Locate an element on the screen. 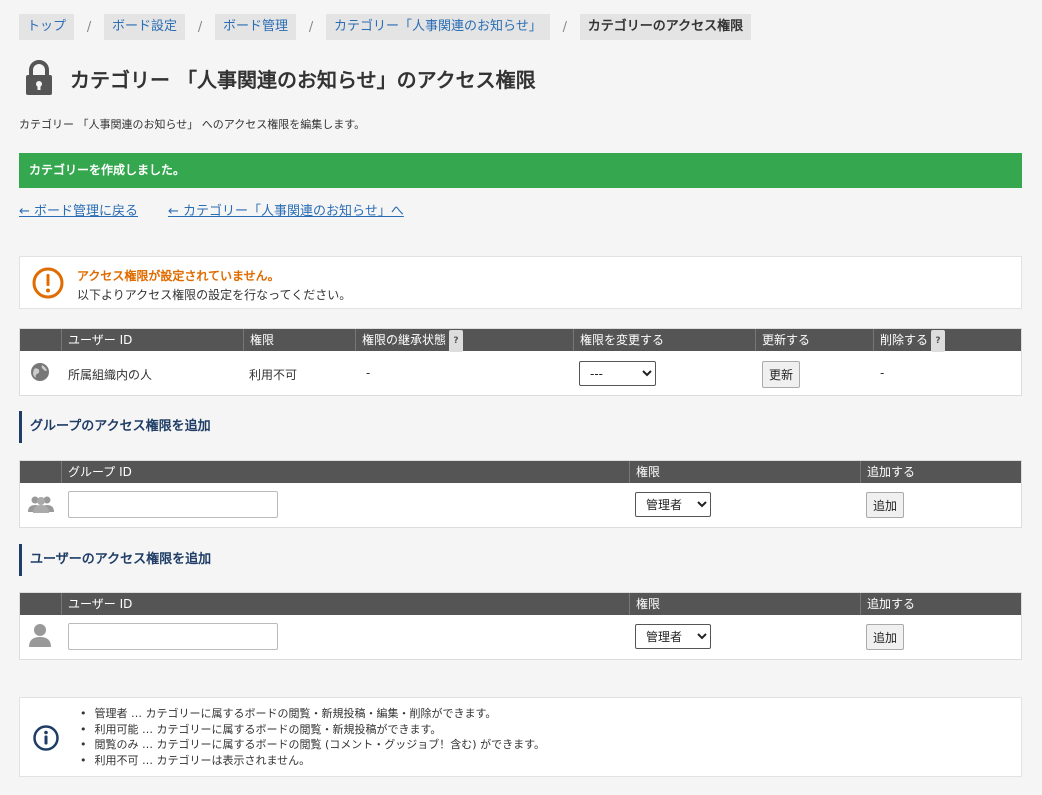 The height and width of the screenshot is (795, 1042). col-inherit-label: 権限の継承状態 is located at coordinates (404, 340).